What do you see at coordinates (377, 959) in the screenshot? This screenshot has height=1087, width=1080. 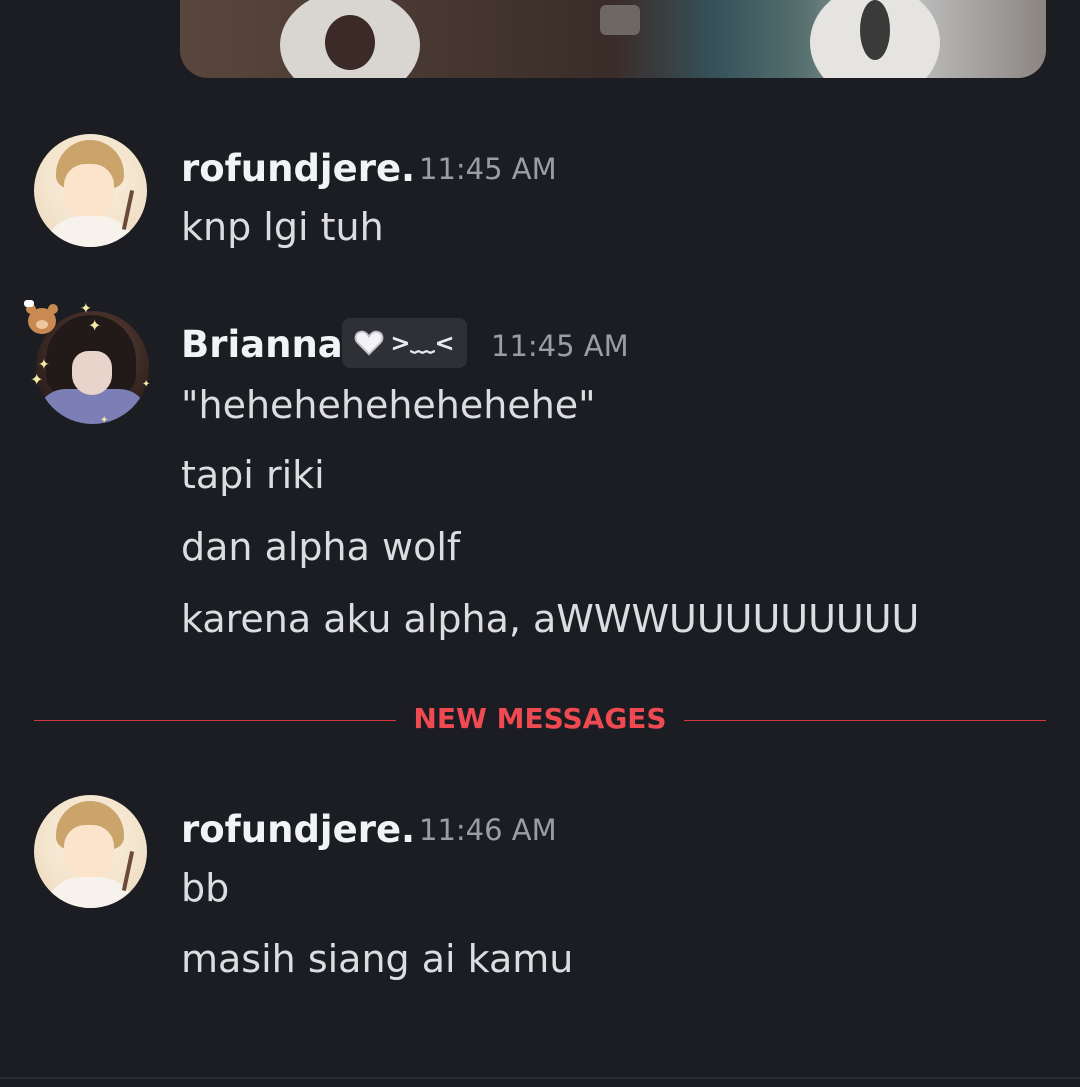 I see `message-text: masih siang ai kamu` at bounding box center [377, 959].